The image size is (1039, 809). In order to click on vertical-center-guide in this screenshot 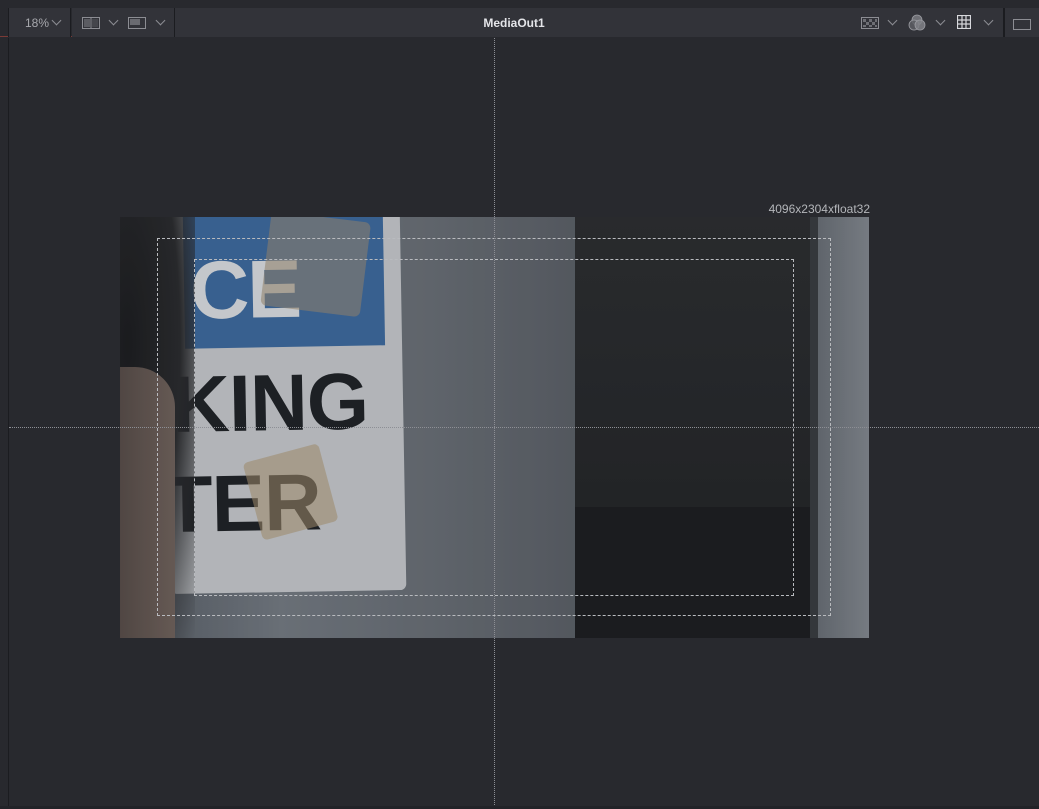, I will do `click(494, 423)`.